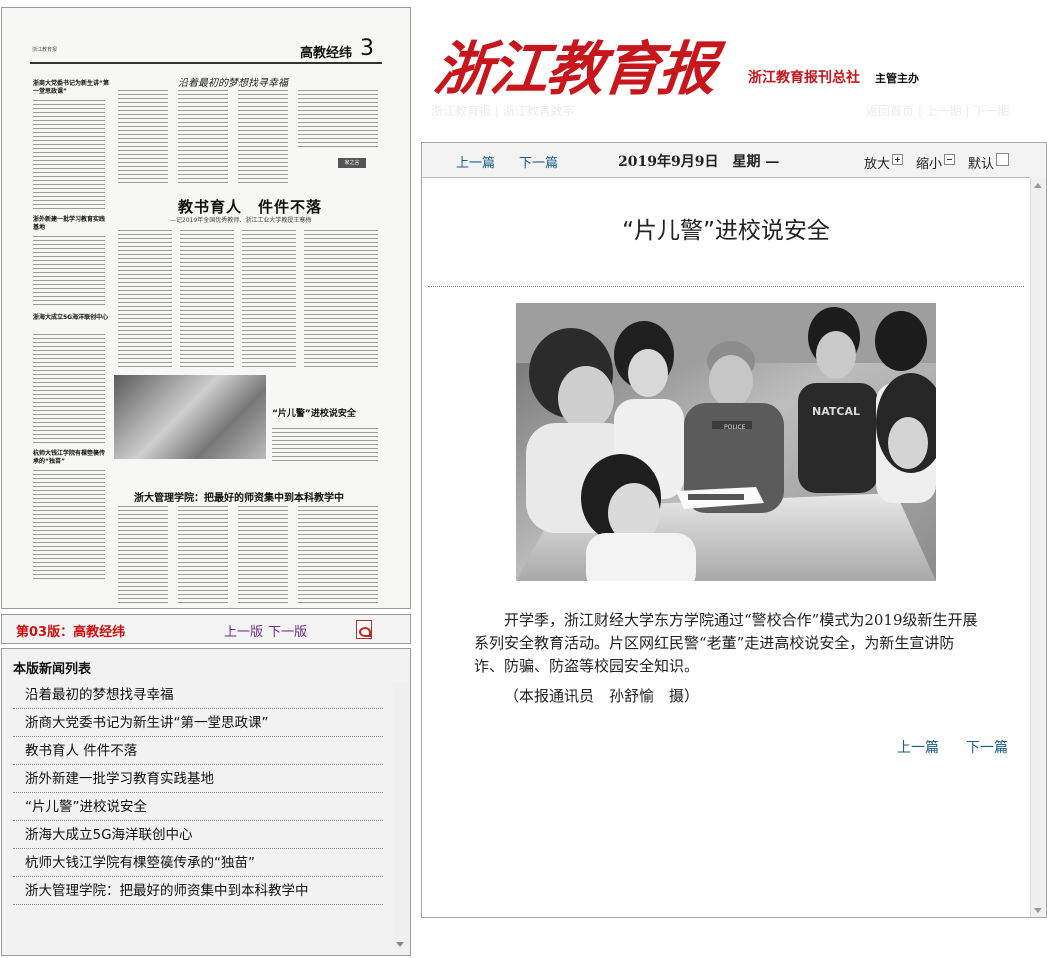 The width and height of the screenshot is (1047, 958). What do you see at coordinates (949, 159) in the screenshot?
I see `minus-icon` at bounding box center [949, 159].